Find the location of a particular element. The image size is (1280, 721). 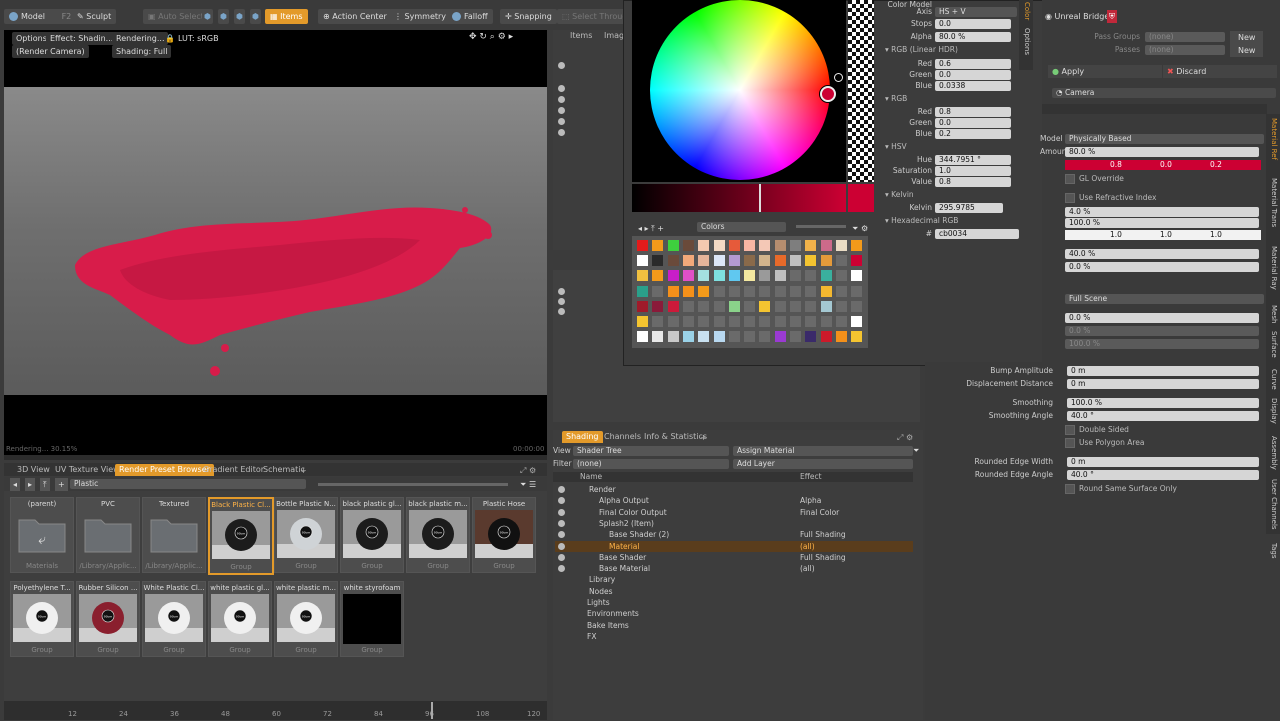

property-field-3: 100.0 % is located at coordinates (1162, 344).